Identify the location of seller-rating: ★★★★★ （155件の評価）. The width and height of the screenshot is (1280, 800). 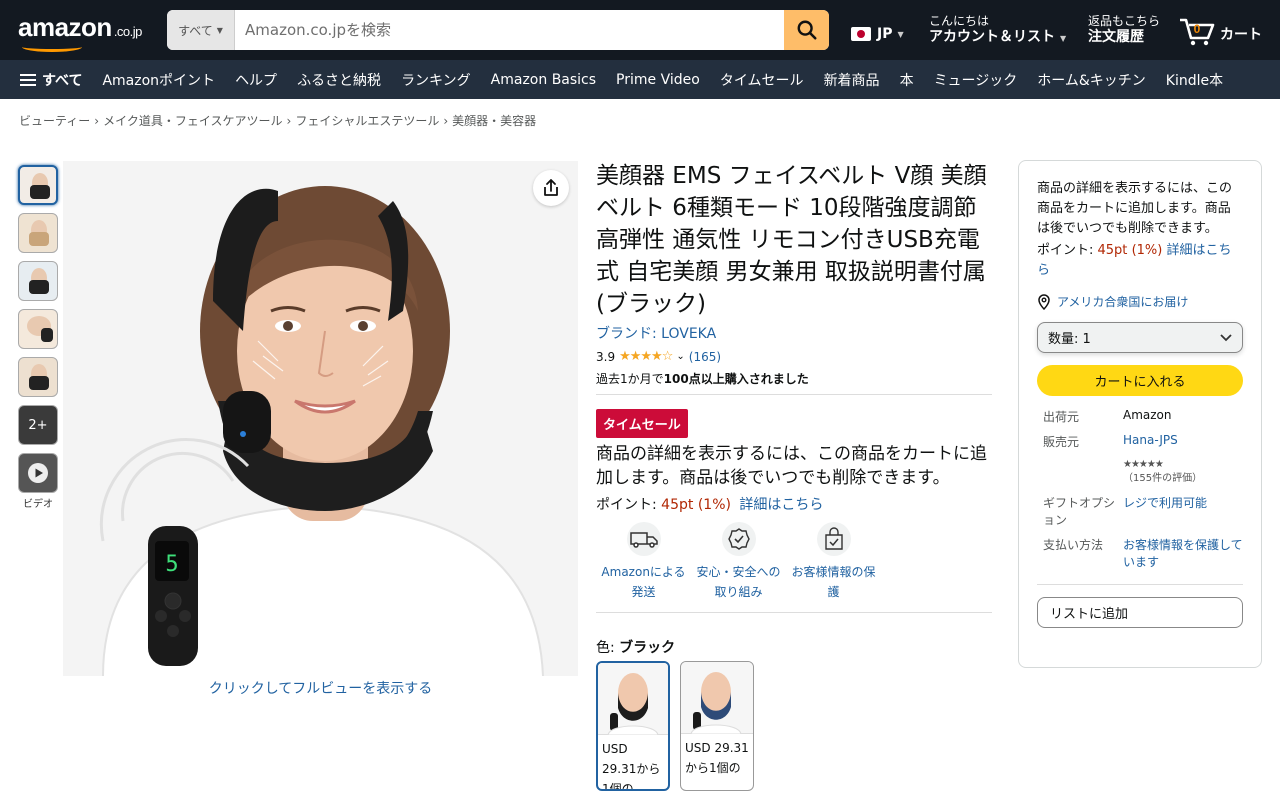
(1183, 472).